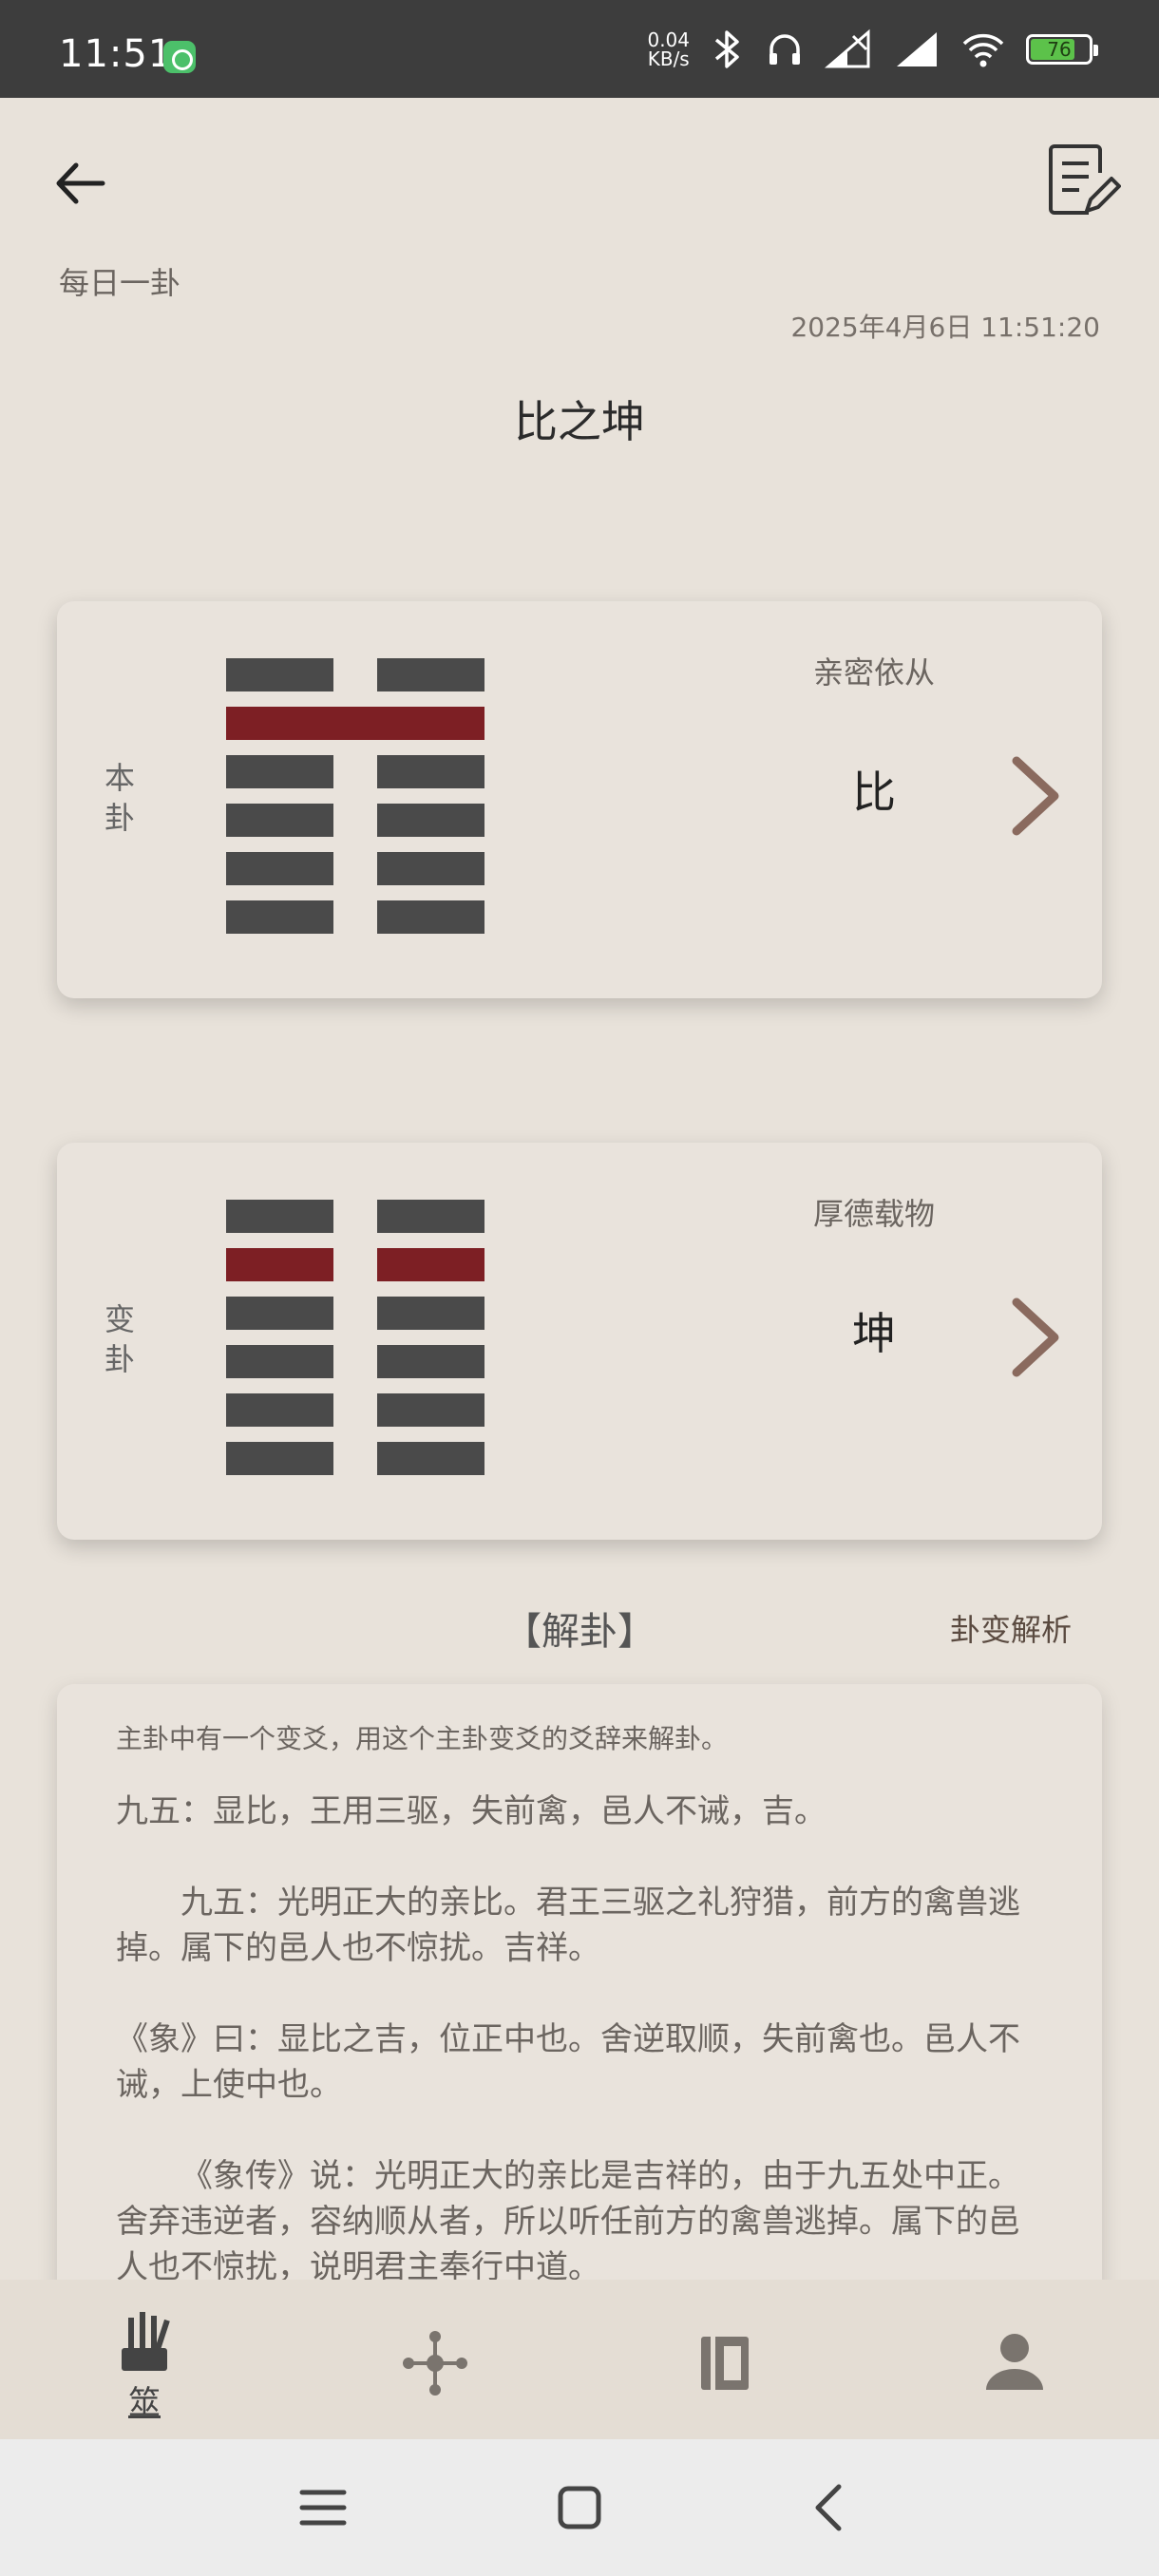 This screenshot has width=1159, height=2576. I want to click on tab-divination-label: 筮, so click(144, 2403).